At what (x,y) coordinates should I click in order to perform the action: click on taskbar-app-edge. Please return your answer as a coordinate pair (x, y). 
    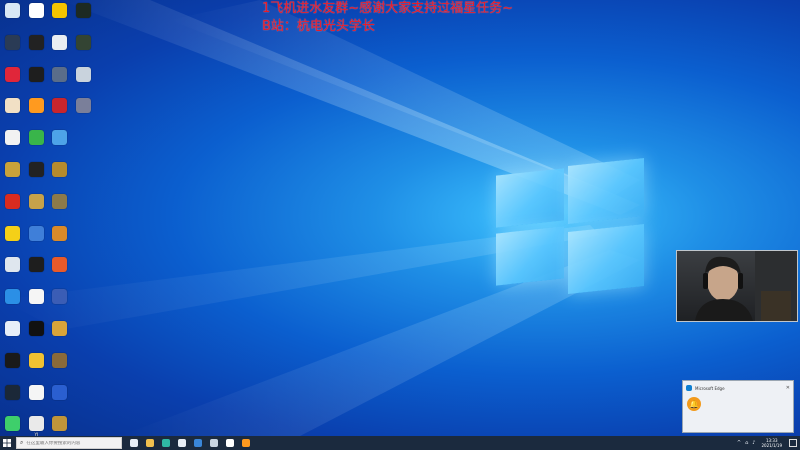
    Looking at the image, I should click on (166, 443).